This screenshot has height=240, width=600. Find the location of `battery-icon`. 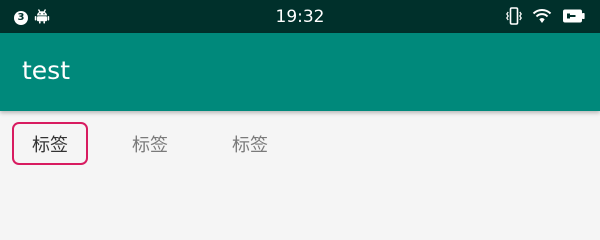

battery-icon is located at coordinates (574, 18).